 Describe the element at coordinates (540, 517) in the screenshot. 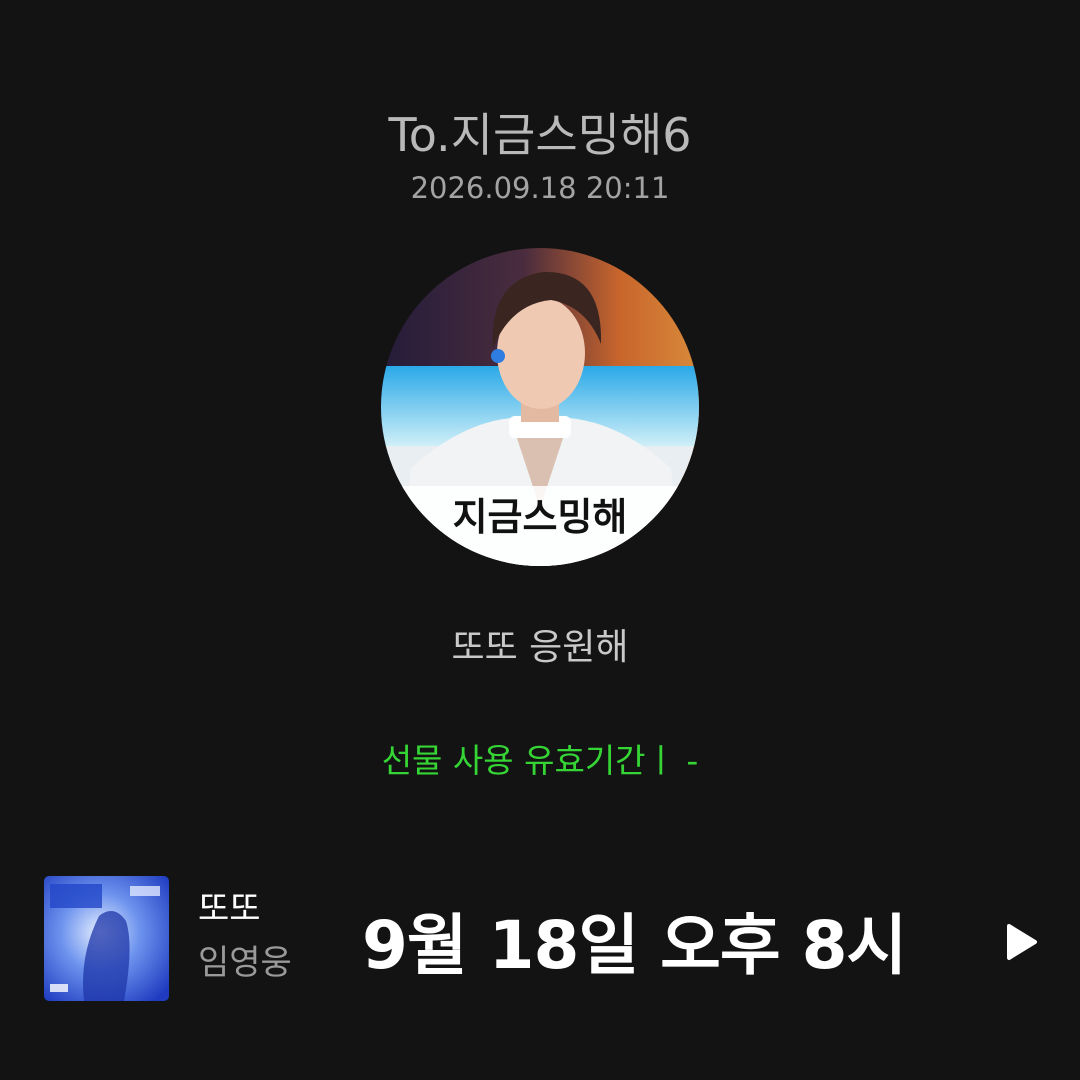

I see `avatar-caption: 지금스밍해` at that location.